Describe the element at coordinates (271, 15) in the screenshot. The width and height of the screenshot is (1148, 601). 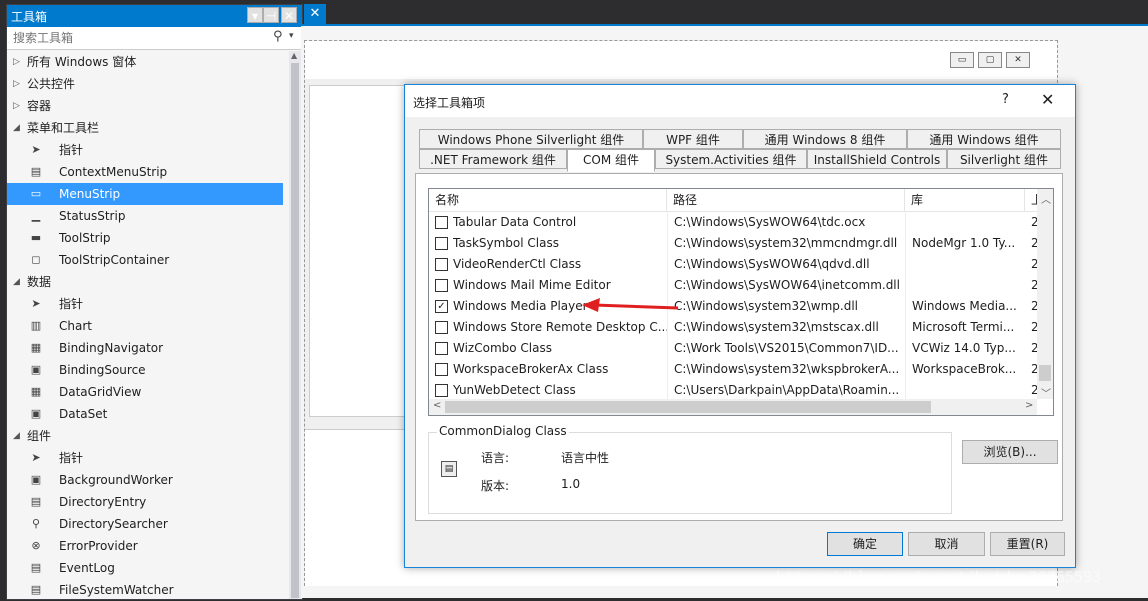
I see `pin-icon: ⊣` at that location.